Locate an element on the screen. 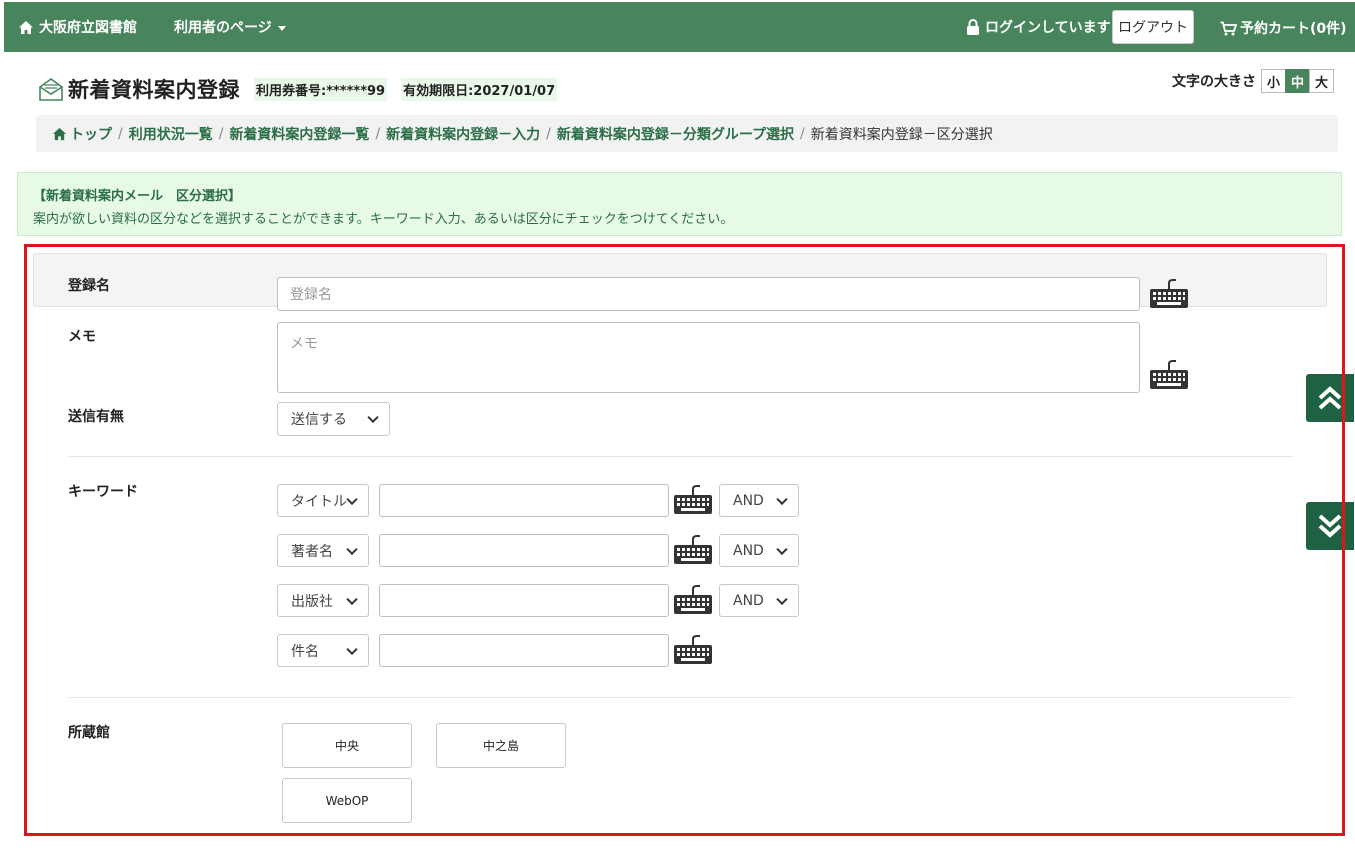 The image size is (1355, 848). cart-icon is located at coordinates (1228, 28).